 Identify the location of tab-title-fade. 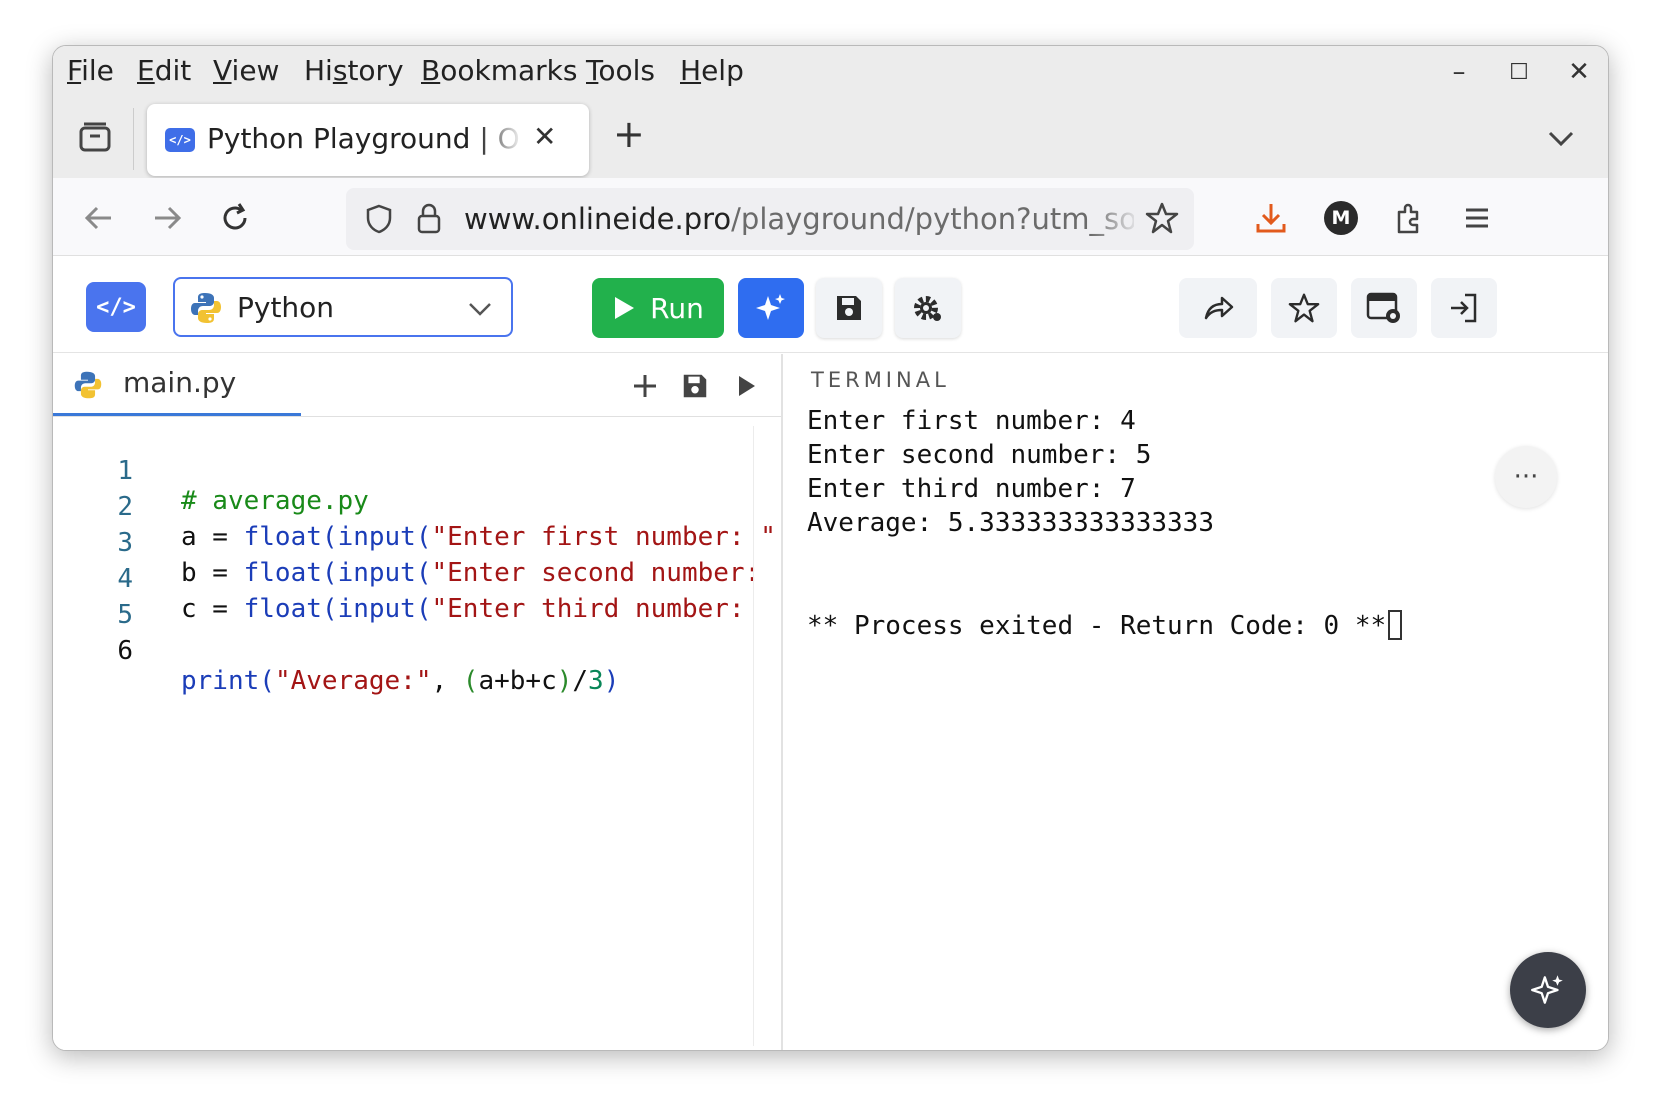
(500, 139).